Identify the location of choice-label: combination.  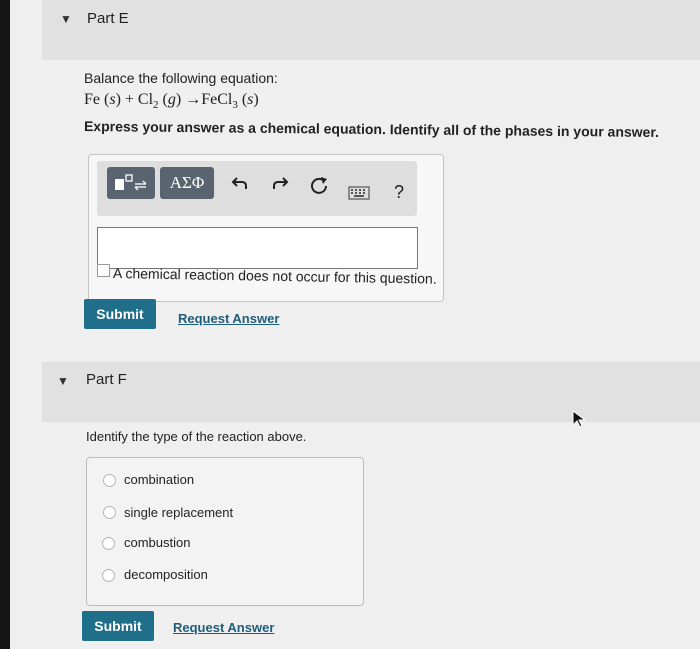
(159, 479).